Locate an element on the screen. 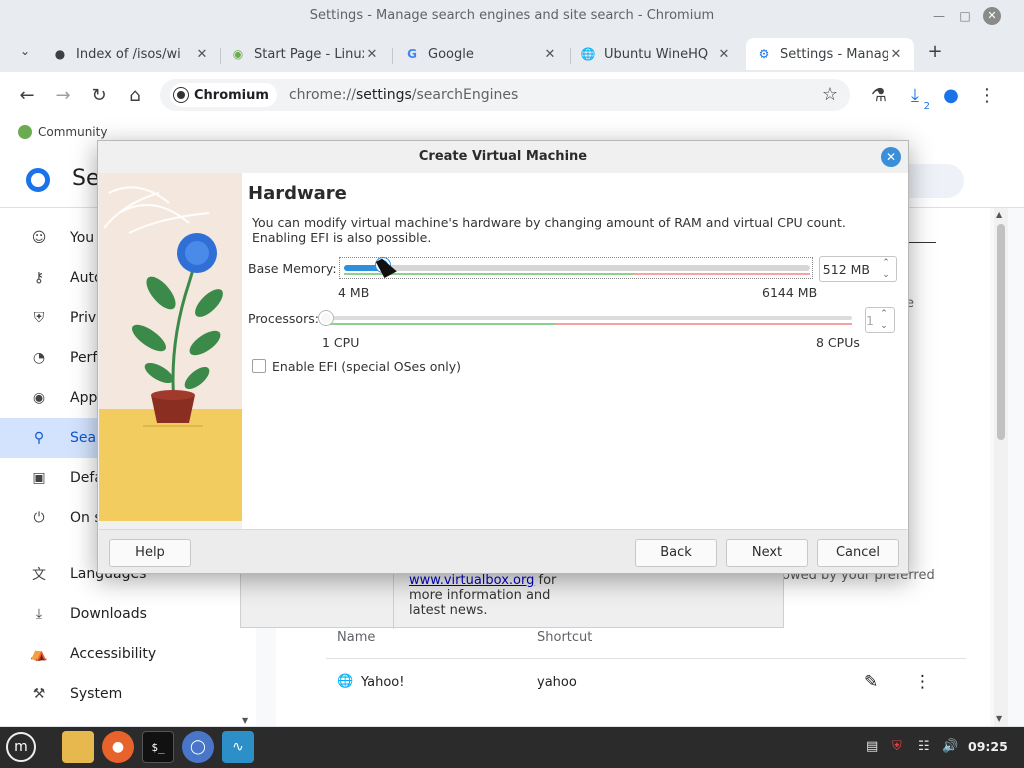  help-button: Help is located at coordinates (150, 553).